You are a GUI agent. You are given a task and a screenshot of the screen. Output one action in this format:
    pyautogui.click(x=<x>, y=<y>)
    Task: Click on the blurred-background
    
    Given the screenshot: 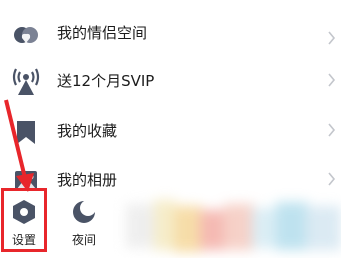 What is the action you would take?
    pyautogui.click(x=233, y=226)
    